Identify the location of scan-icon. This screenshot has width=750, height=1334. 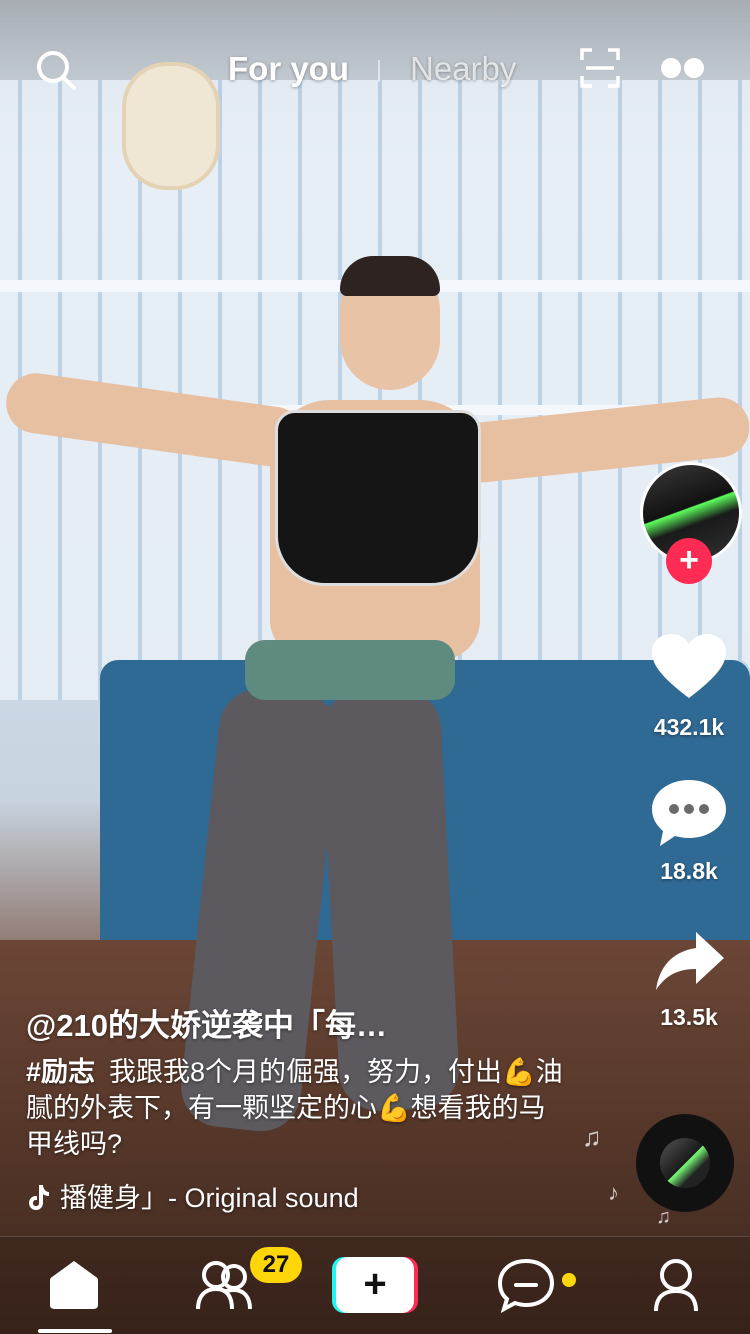
(600, 68).